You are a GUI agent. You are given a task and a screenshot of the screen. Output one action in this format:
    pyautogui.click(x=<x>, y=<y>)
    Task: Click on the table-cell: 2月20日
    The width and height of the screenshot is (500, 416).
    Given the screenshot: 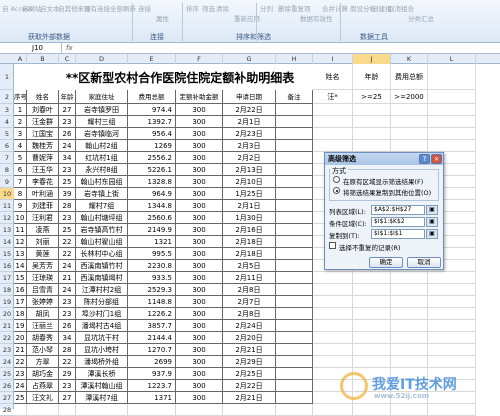 What is the action you would take?
    pyautogui.click(x=249, y=338)
    